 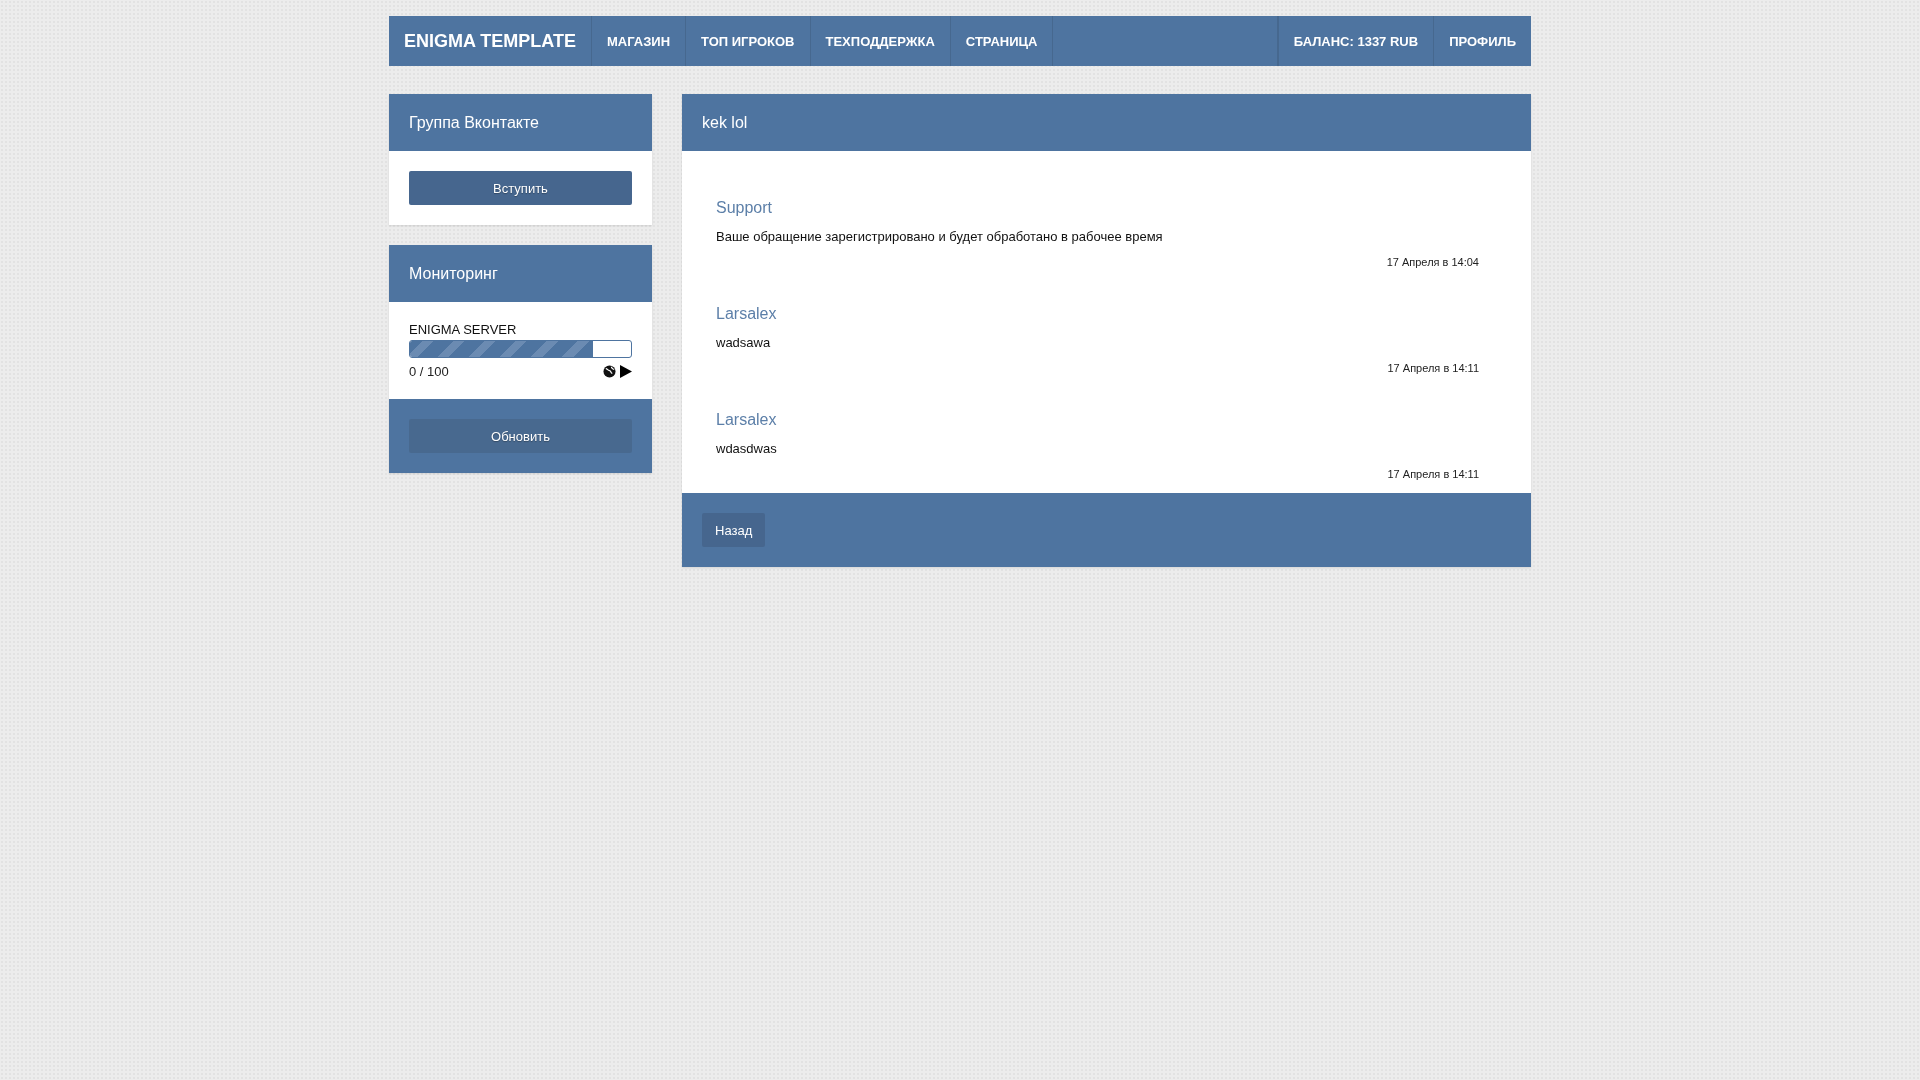 What do you see at coordinates (520, 436) in the screenshot?
I see `refresh-button: Обновить` at bounding box center [520, 436].